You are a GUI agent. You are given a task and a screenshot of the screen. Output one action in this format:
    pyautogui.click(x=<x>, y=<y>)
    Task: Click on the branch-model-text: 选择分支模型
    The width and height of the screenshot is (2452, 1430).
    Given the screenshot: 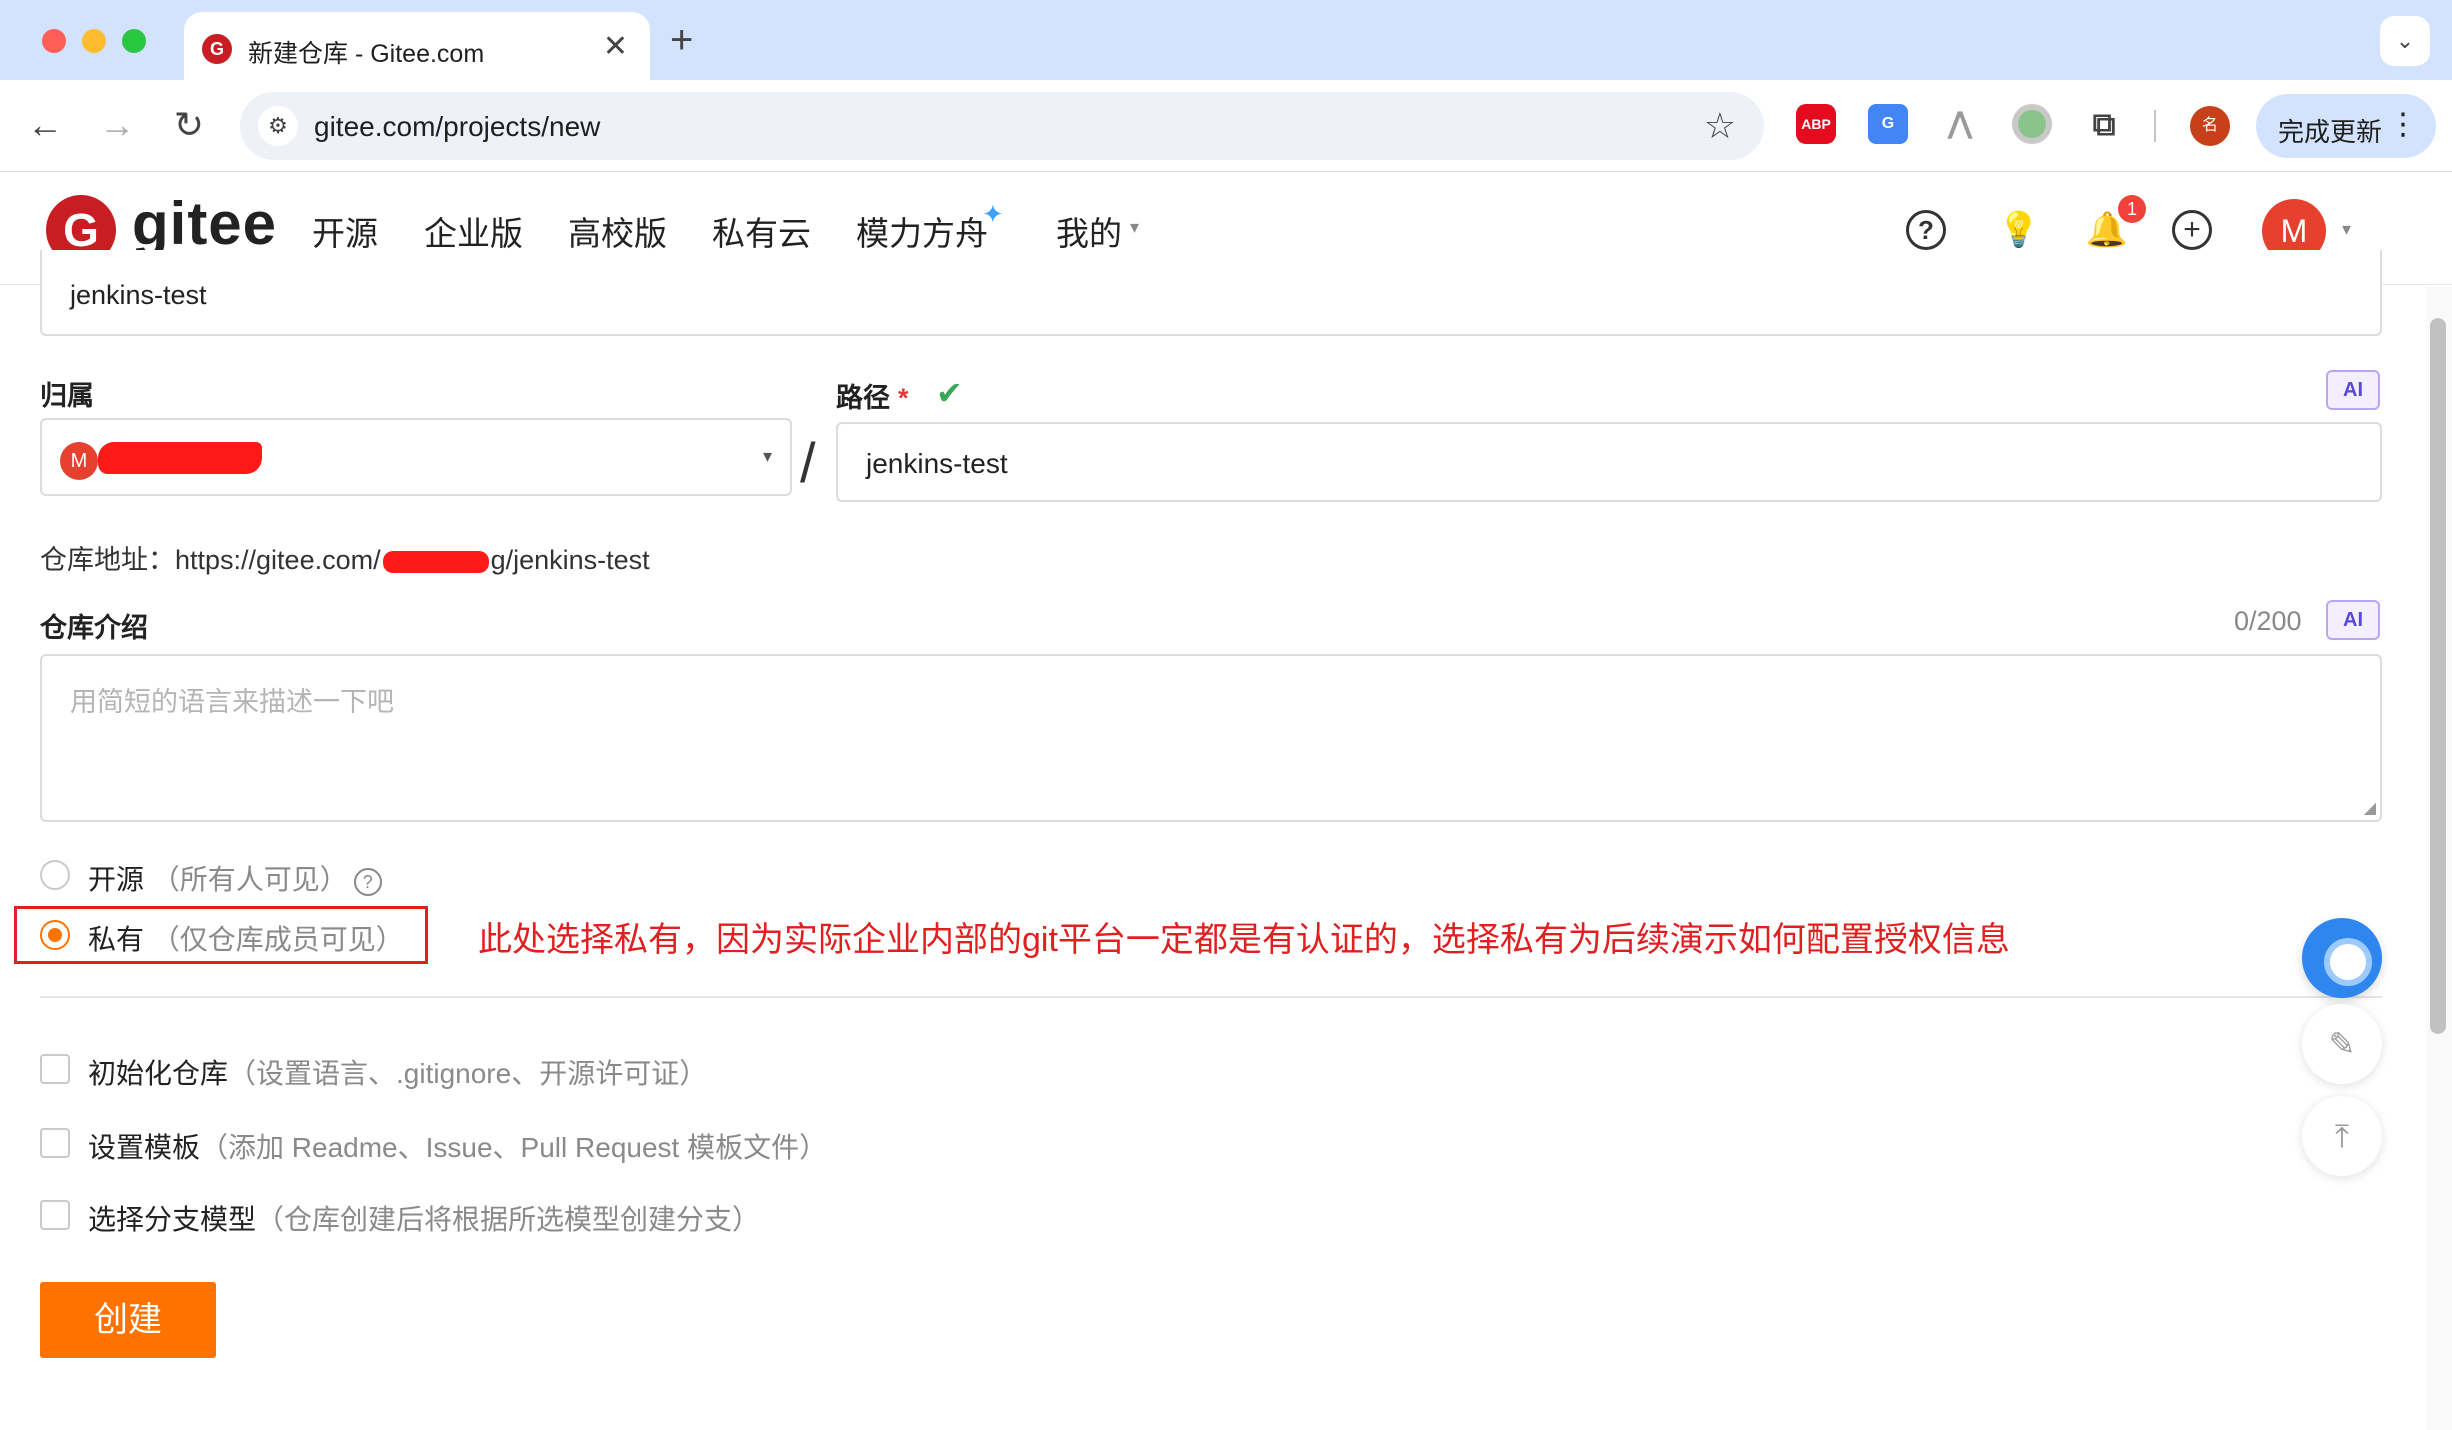 What is the action you would take?
    pyautogui.click(x=172, y=1219)
    